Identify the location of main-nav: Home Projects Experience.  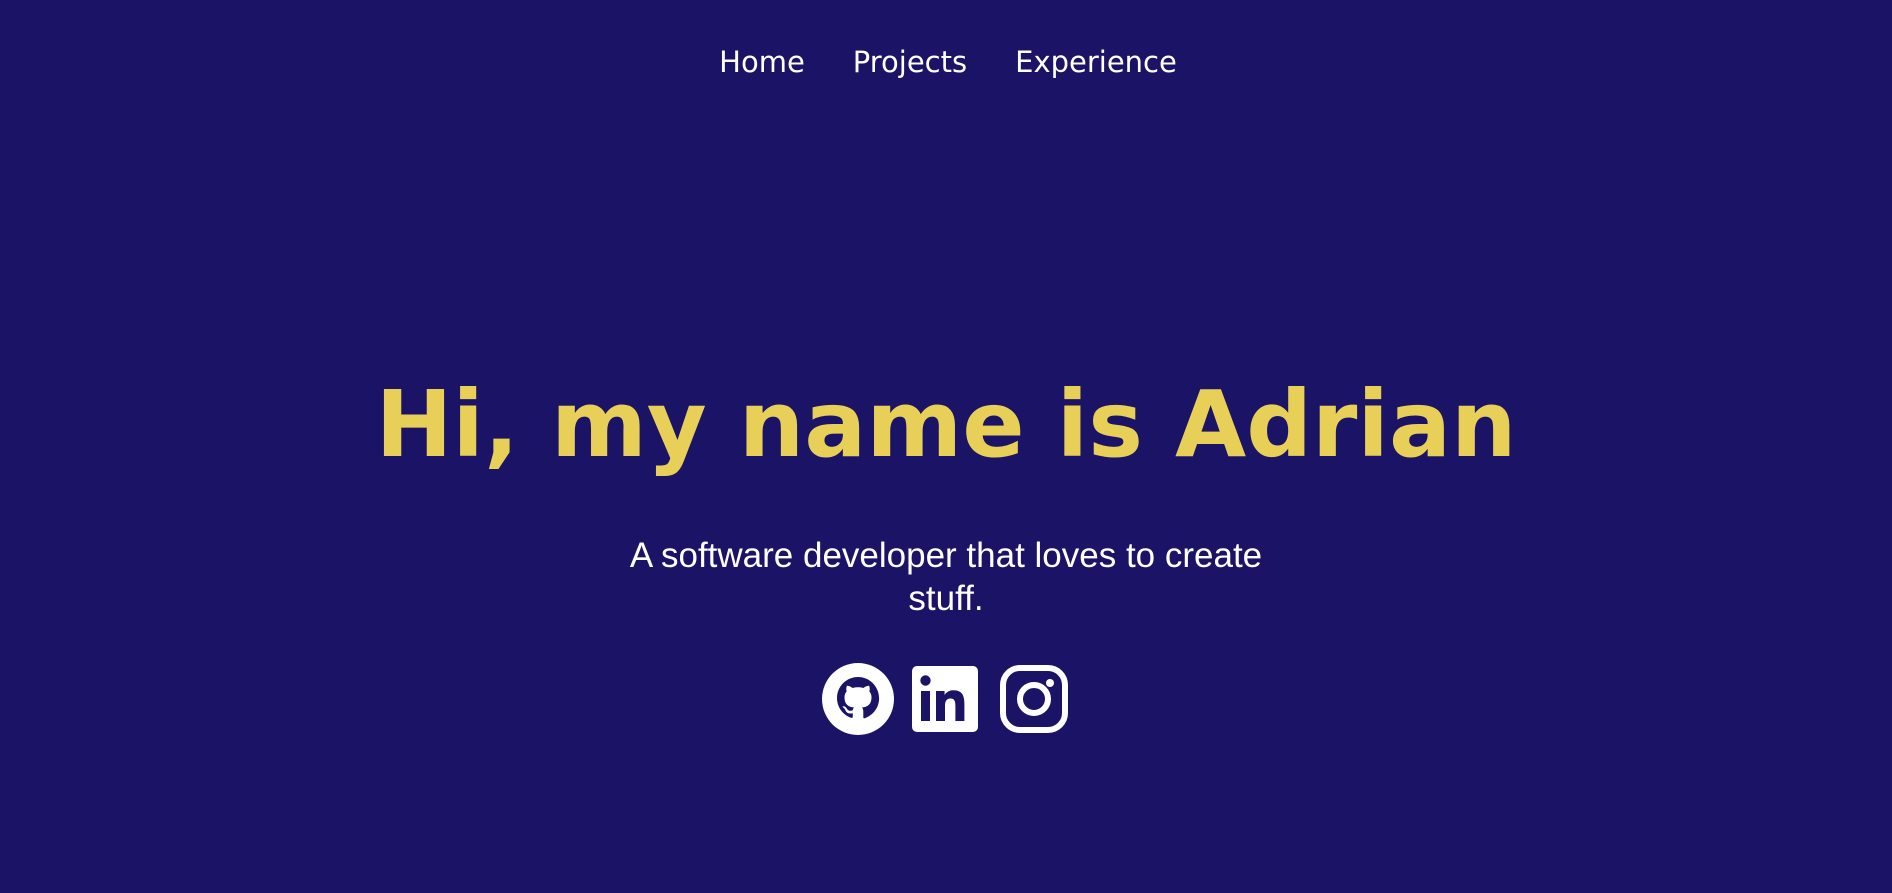
(946, 62).